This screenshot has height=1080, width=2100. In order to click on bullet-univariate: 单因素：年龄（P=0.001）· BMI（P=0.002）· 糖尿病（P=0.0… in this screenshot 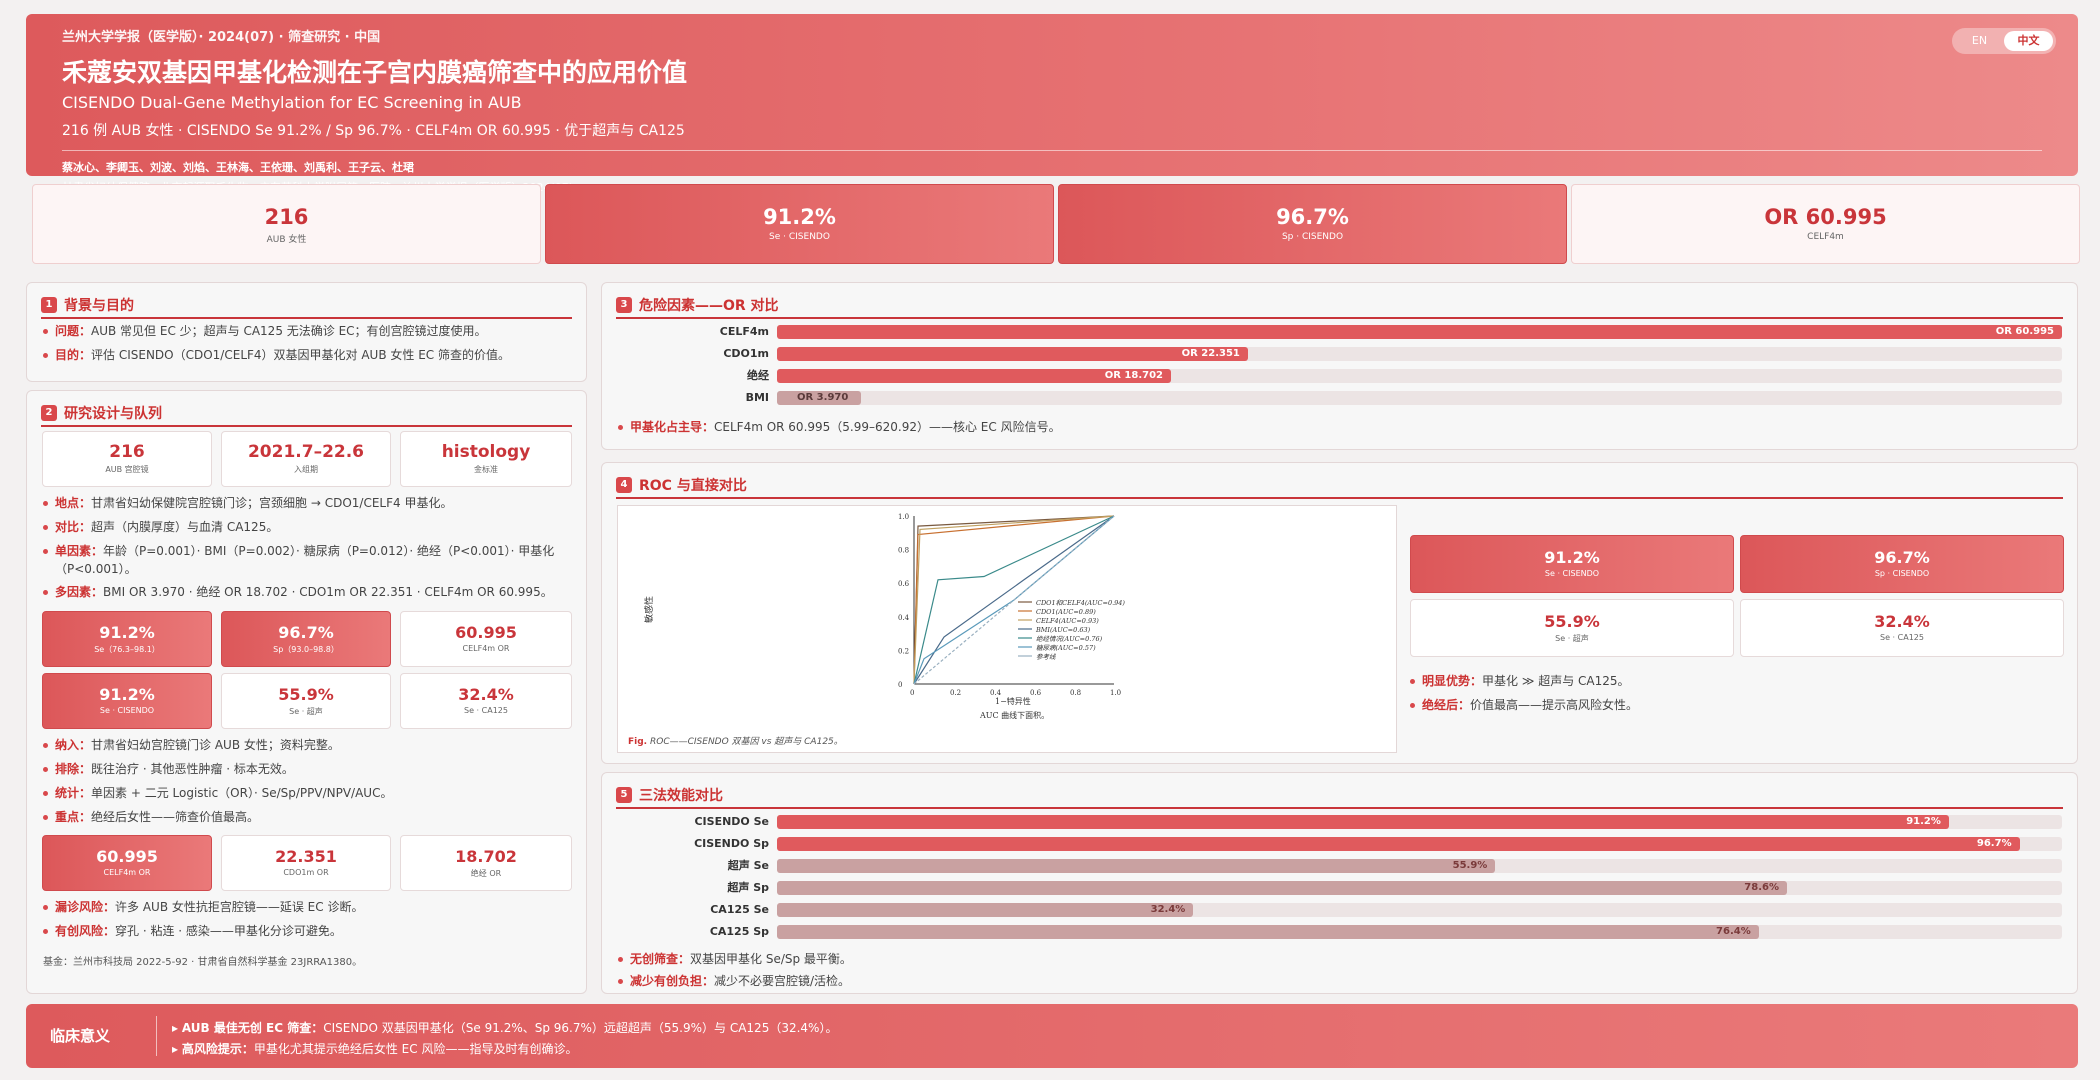, I will do `click(298, 551)`.